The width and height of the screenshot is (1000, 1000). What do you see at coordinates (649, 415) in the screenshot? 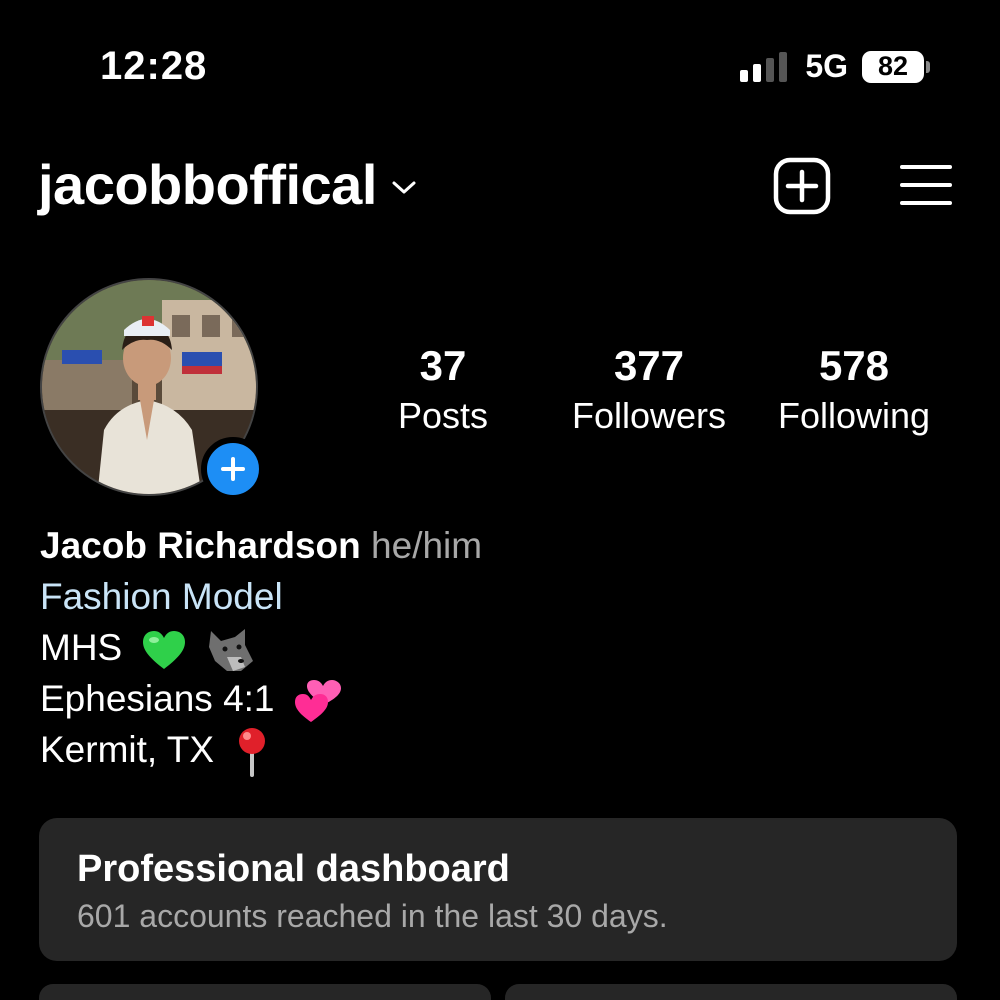
I see `stat-label: Followers` at bounding box center [649, 415].